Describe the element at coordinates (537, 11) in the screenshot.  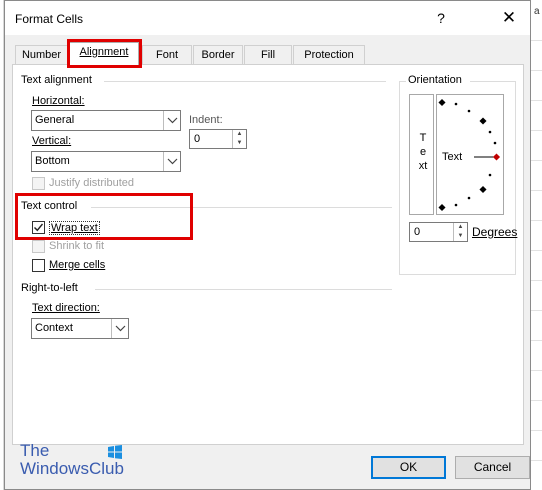
I see `column-letter: a` at that location.